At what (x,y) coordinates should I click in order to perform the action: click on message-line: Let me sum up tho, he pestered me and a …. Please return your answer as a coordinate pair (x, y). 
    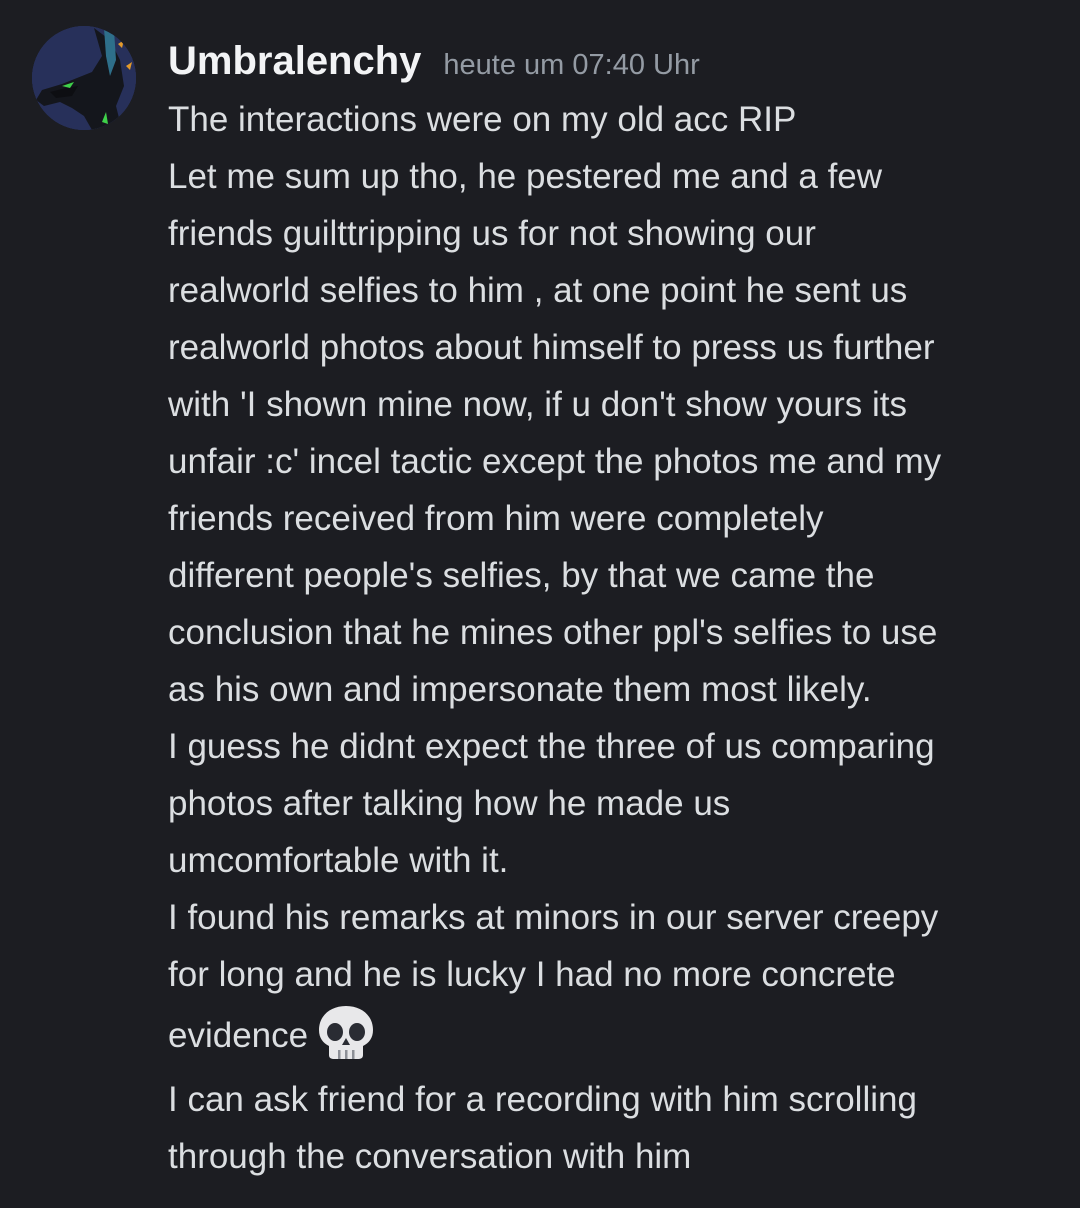
    Looking at the image, I should click on (525, 176).